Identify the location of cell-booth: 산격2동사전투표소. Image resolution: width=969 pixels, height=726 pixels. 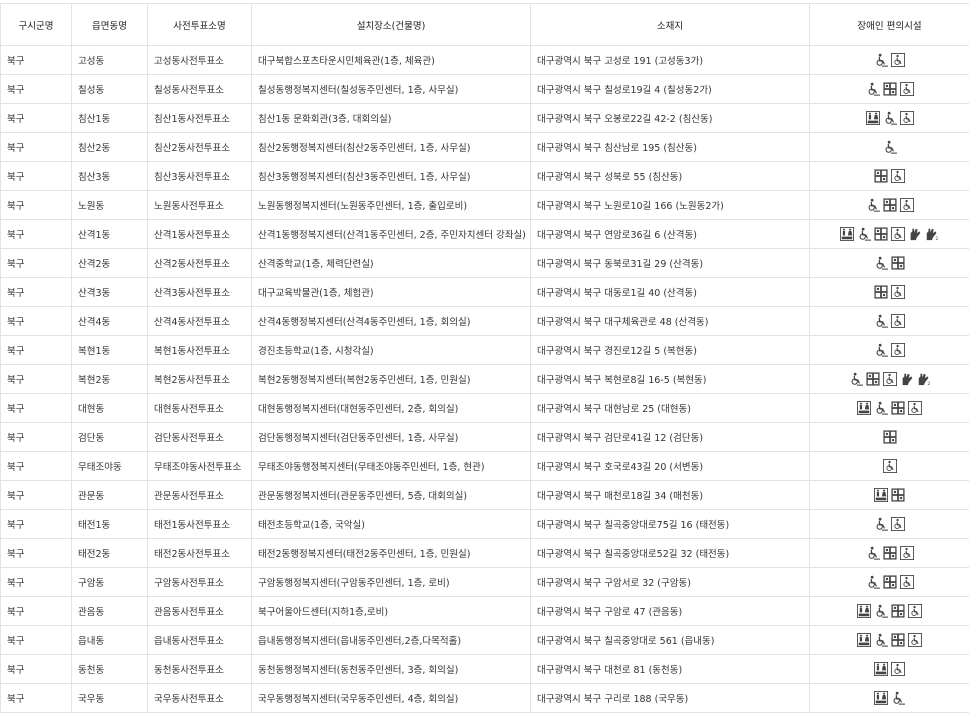
(199, 263).